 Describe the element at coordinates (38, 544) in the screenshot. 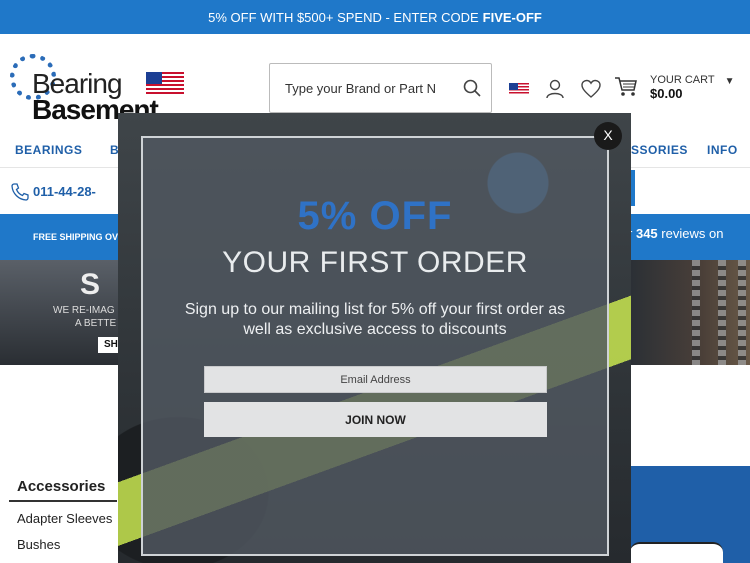

I see `sidebar-link-bushes: Bushes` at that location.